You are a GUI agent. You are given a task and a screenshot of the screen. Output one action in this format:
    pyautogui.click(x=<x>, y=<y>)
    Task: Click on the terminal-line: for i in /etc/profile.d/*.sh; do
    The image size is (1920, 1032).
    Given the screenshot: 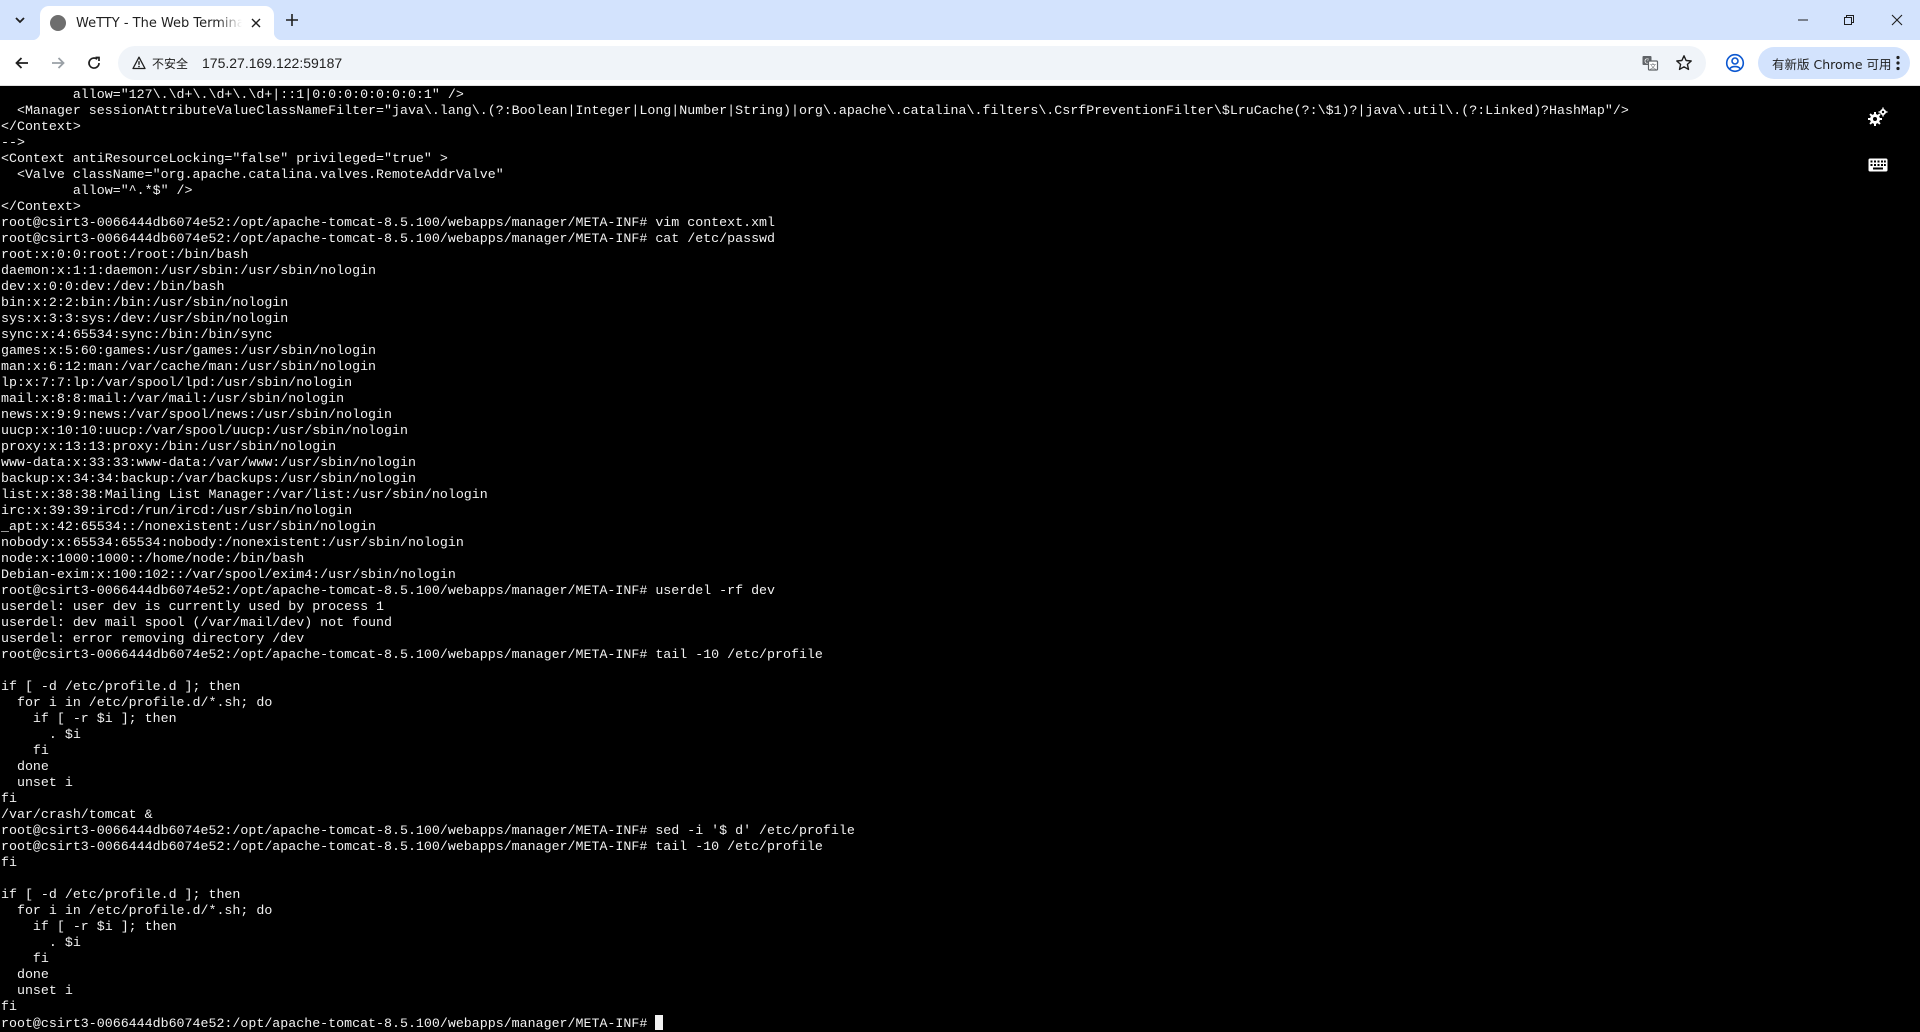 What is the action you would take?
    pyautogui.click(x=137, y=910)
    